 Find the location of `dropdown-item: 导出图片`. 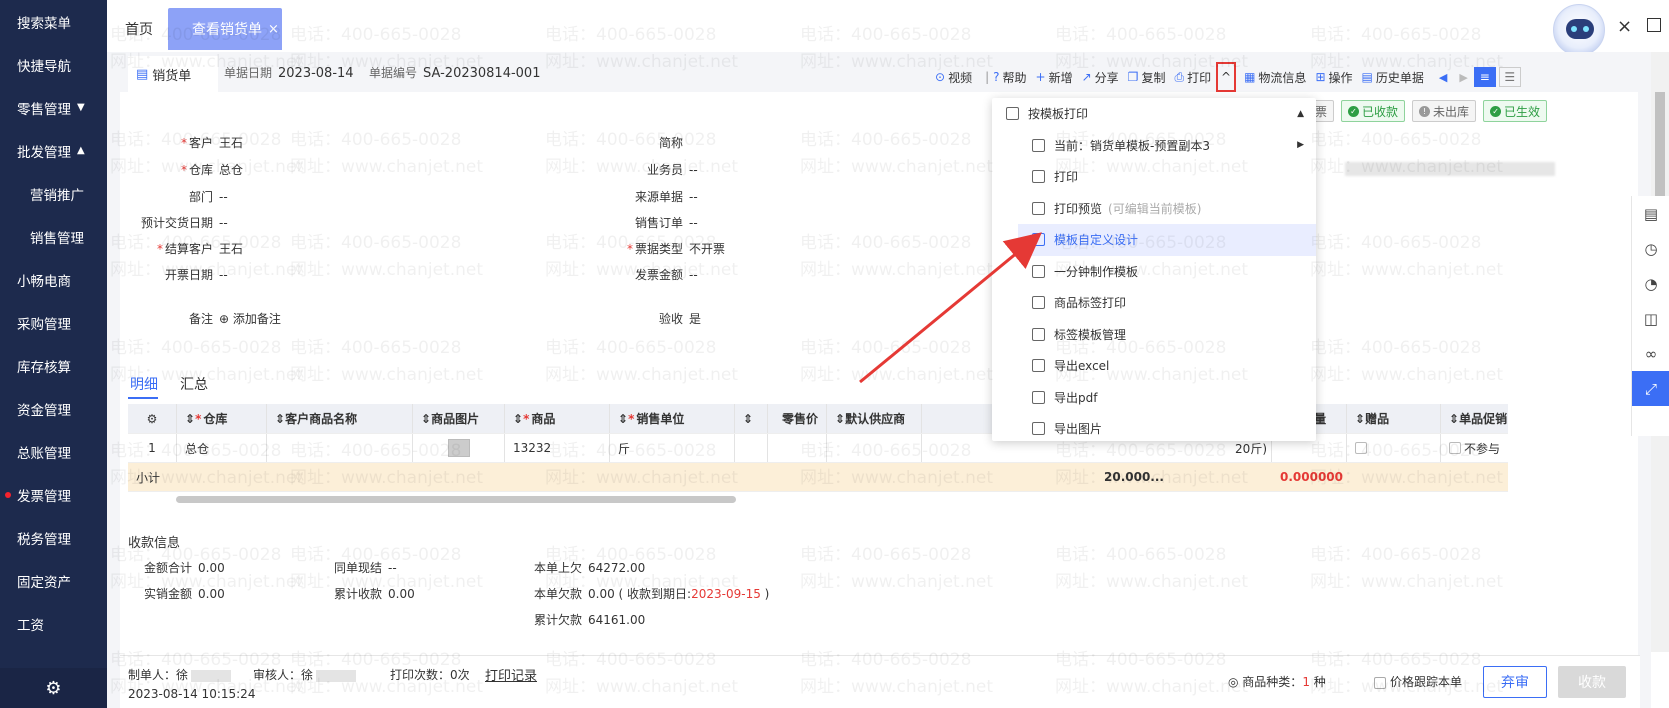

dropdown-item: 导出图片 is located at coordinates (1154, 429).